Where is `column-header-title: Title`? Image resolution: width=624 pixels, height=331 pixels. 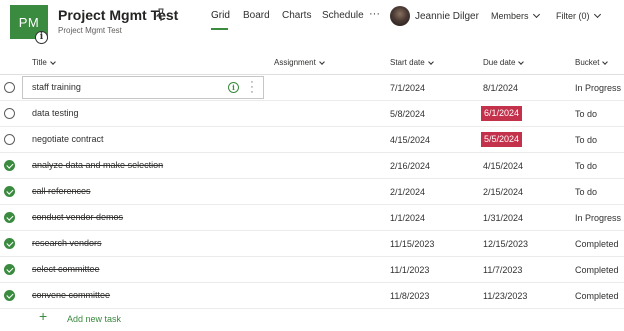
column-header-title: Title is located at coordinates (44, 62).